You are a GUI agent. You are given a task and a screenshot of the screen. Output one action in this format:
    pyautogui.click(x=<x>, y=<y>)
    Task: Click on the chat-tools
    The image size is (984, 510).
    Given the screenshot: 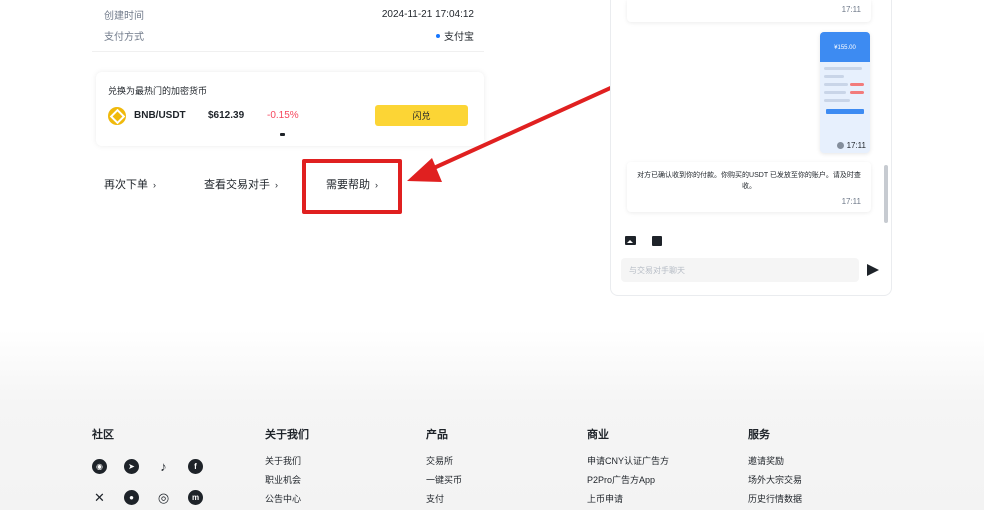 What is the action you would take?
    pyautogui.click(x=643, y=241)
    